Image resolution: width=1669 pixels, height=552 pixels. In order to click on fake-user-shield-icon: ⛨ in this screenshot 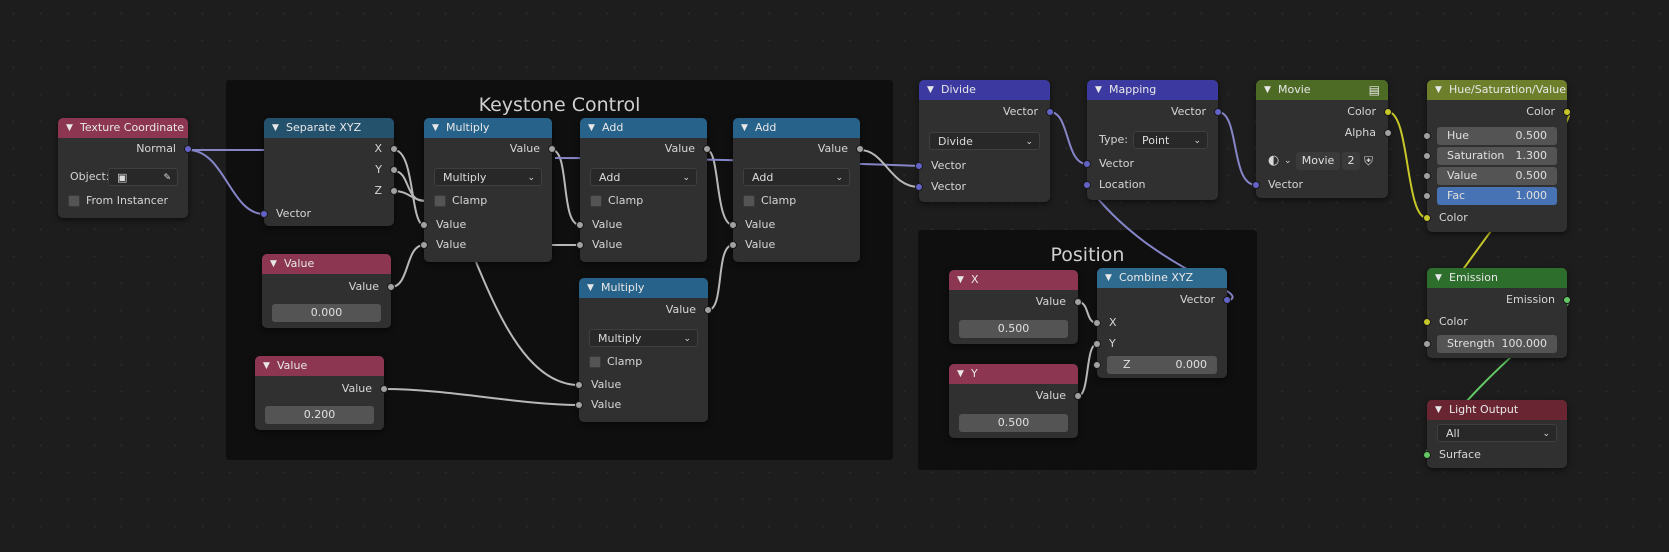, I will do `click(1368, 161)`.